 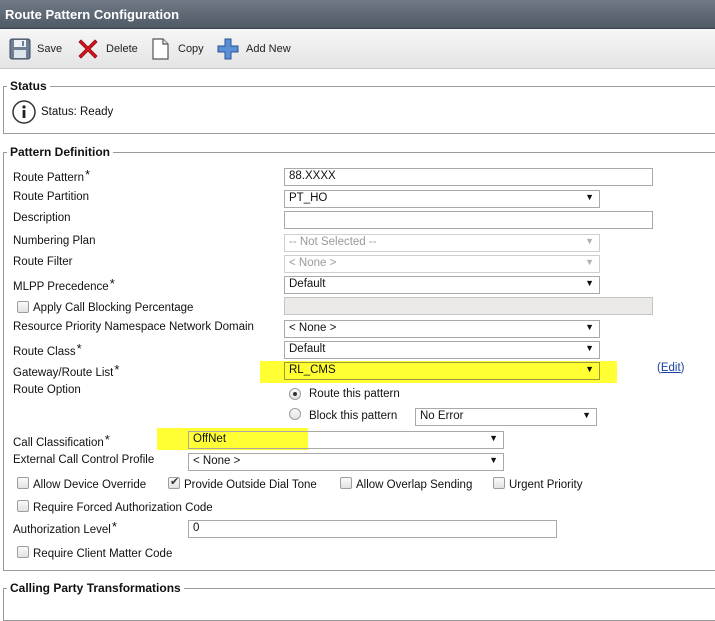 I want to click on info-icon, so click(x=24, y=112).